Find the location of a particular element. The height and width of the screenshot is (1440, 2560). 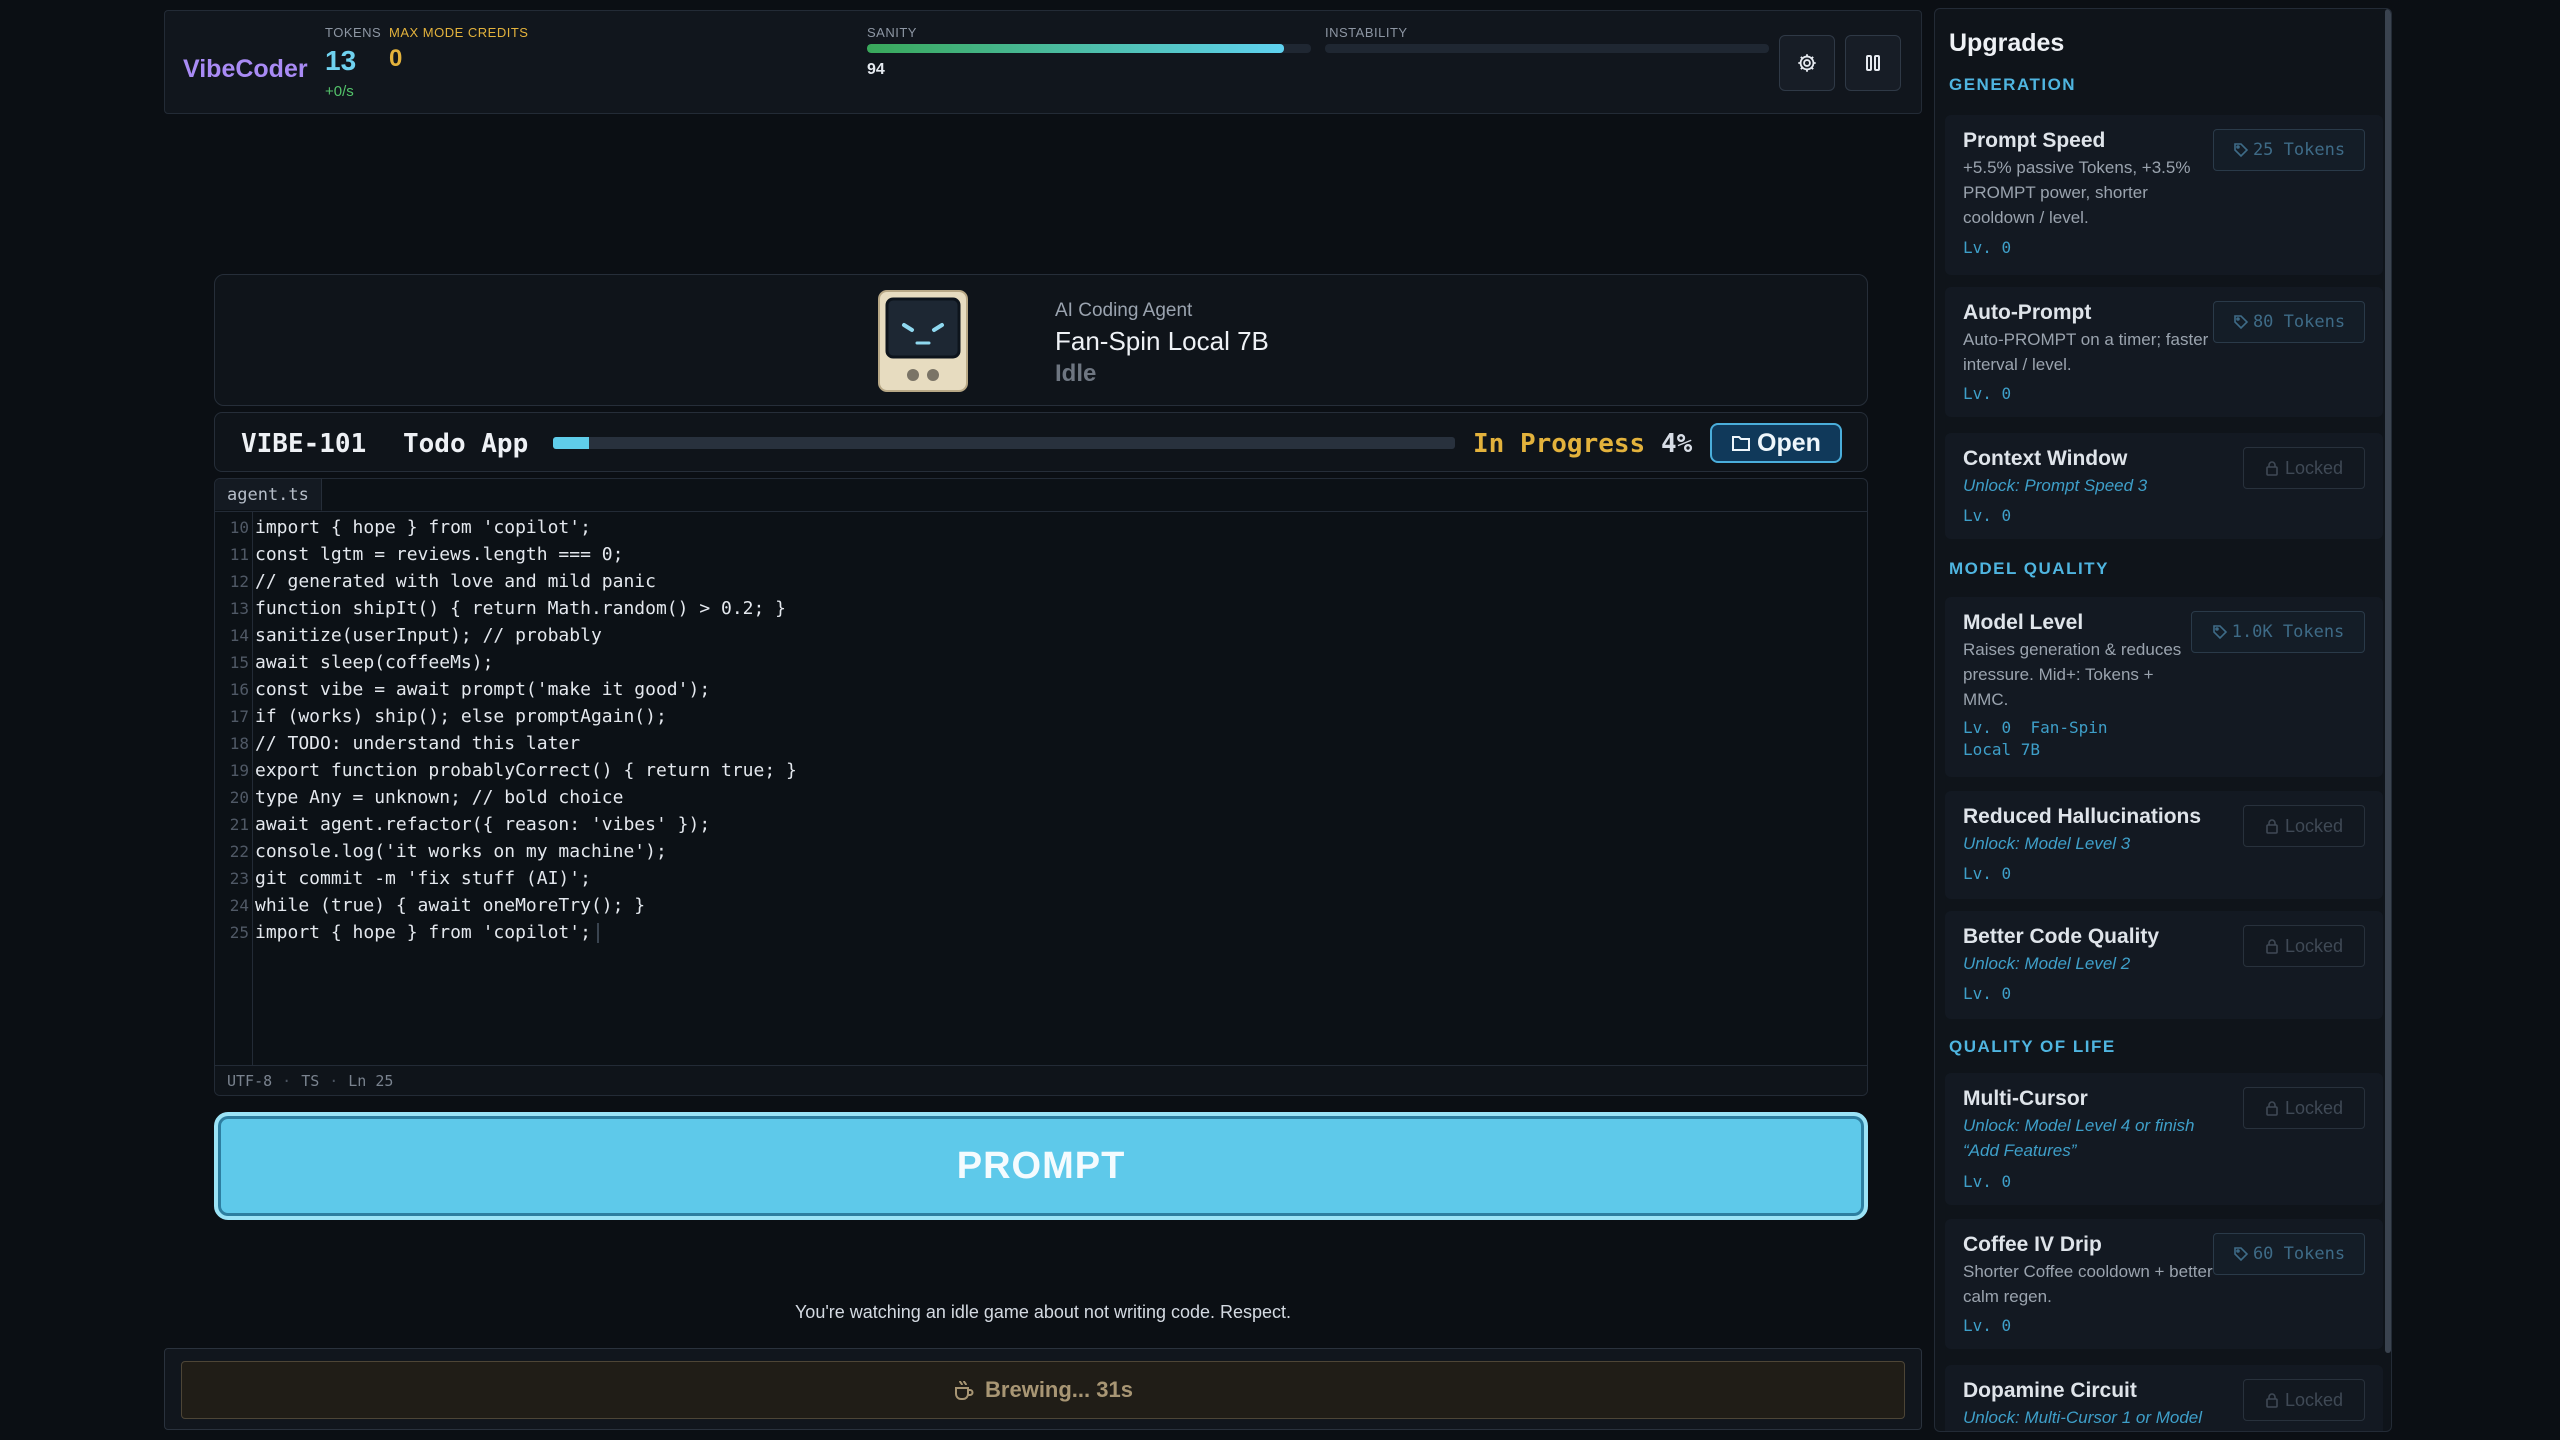

line-number: 23 is located at coordinates (239, 878).